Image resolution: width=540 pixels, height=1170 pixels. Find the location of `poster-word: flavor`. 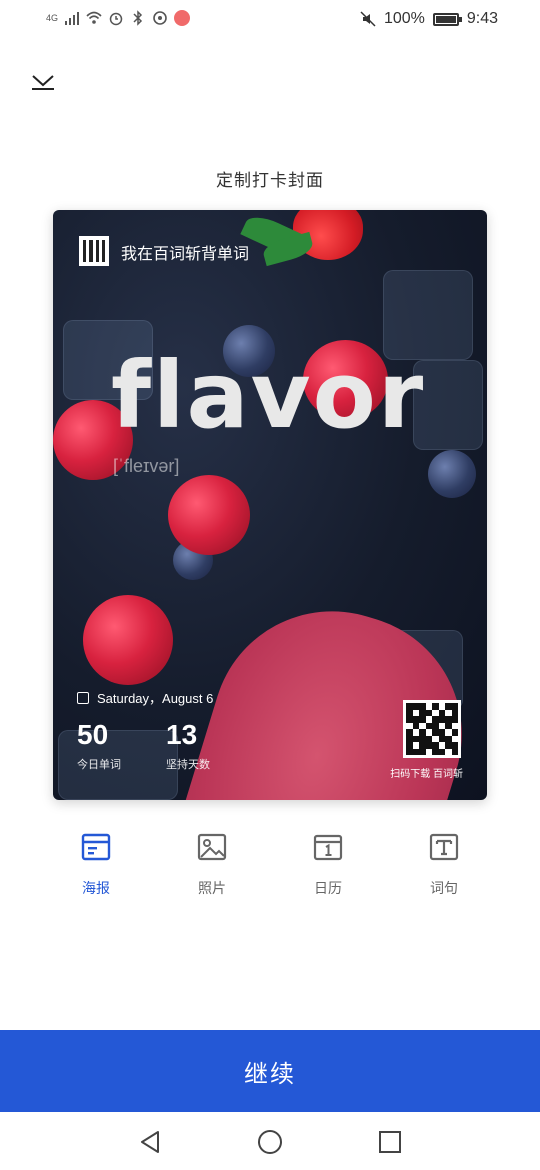

poster-word: flavor is located at coordinates (268, 395).